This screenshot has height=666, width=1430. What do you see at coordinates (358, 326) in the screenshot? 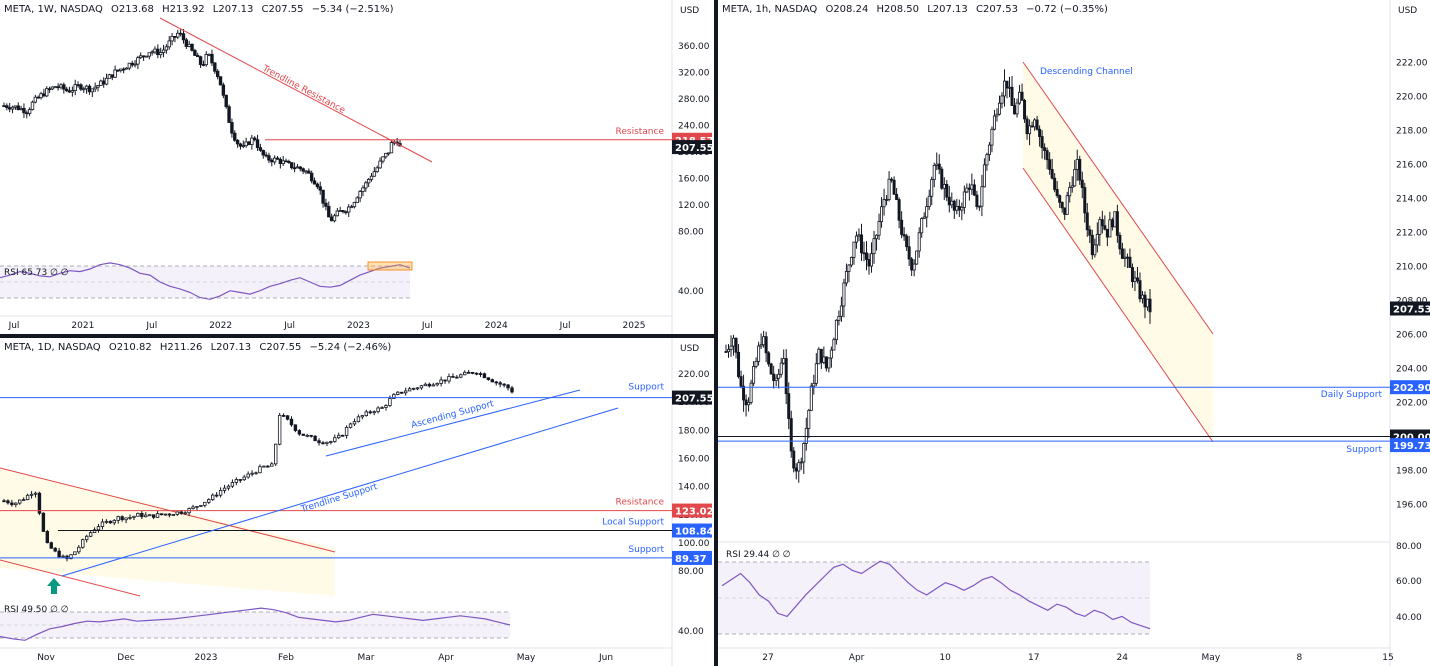
I see `x-tick-label: 2023` at bounding box center [358, 326].